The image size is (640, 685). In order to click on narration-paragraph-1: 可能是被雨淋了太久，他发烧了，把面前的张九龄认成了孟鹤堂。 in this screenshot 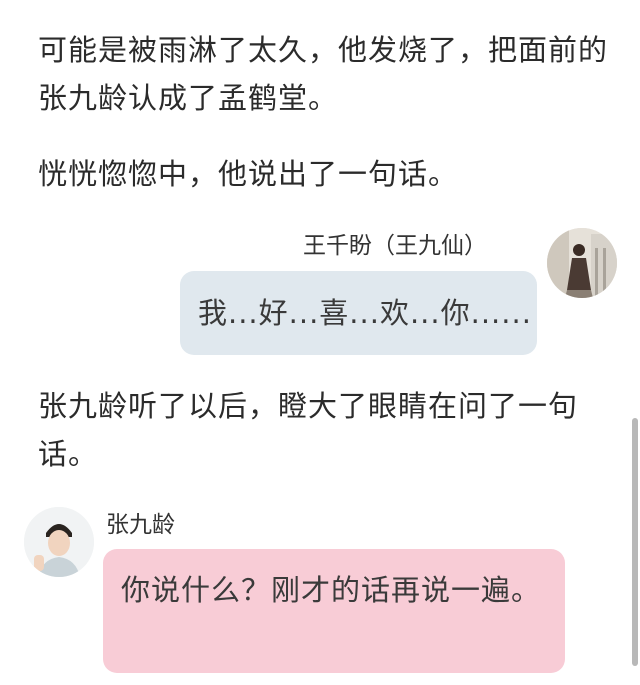, I will do `click(323, 74)`.